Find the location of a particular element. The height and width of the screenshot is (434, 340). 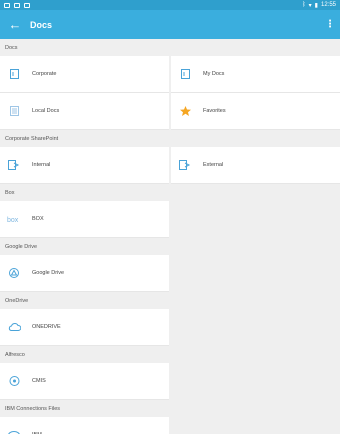

star-icon is located at coordinates (185, 111).